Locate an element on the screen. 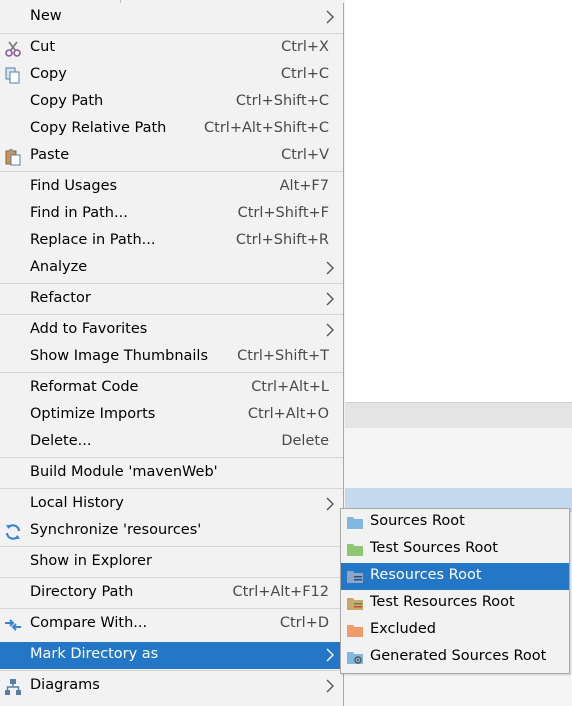  menu-item-synchronize: Synchronize 'resources' is located at coordinates (171, 531).